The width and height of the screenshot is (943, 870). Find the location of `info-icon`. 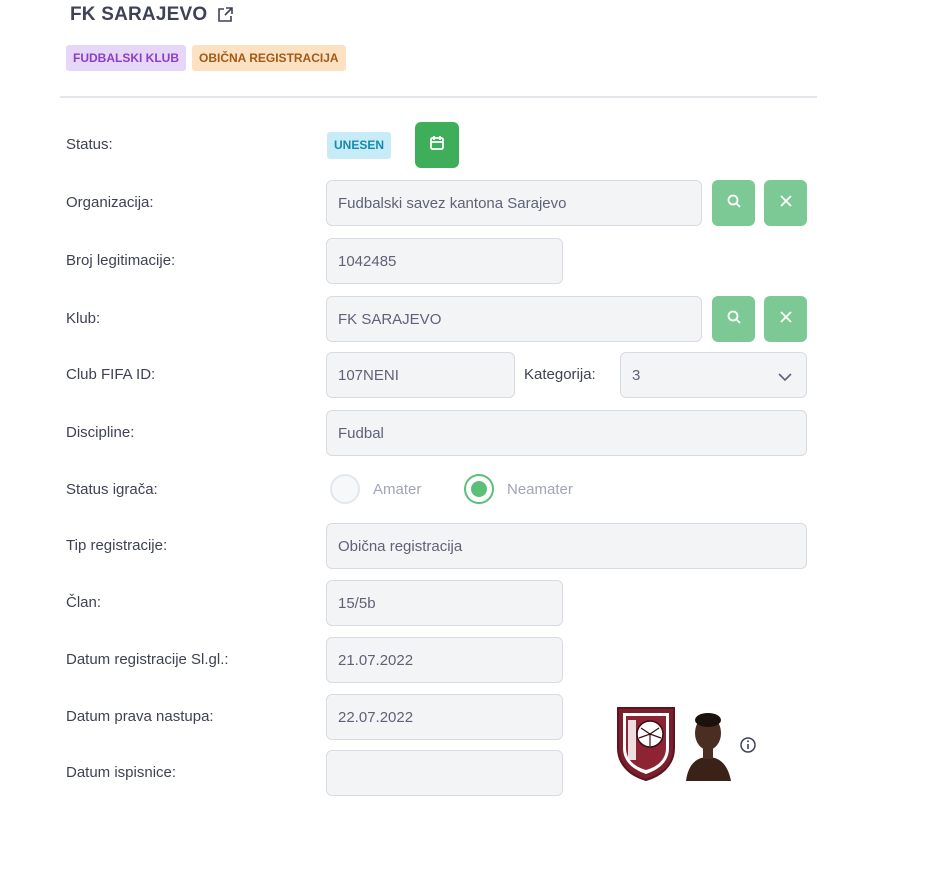

info-icon is located at coordinates (748, 745).